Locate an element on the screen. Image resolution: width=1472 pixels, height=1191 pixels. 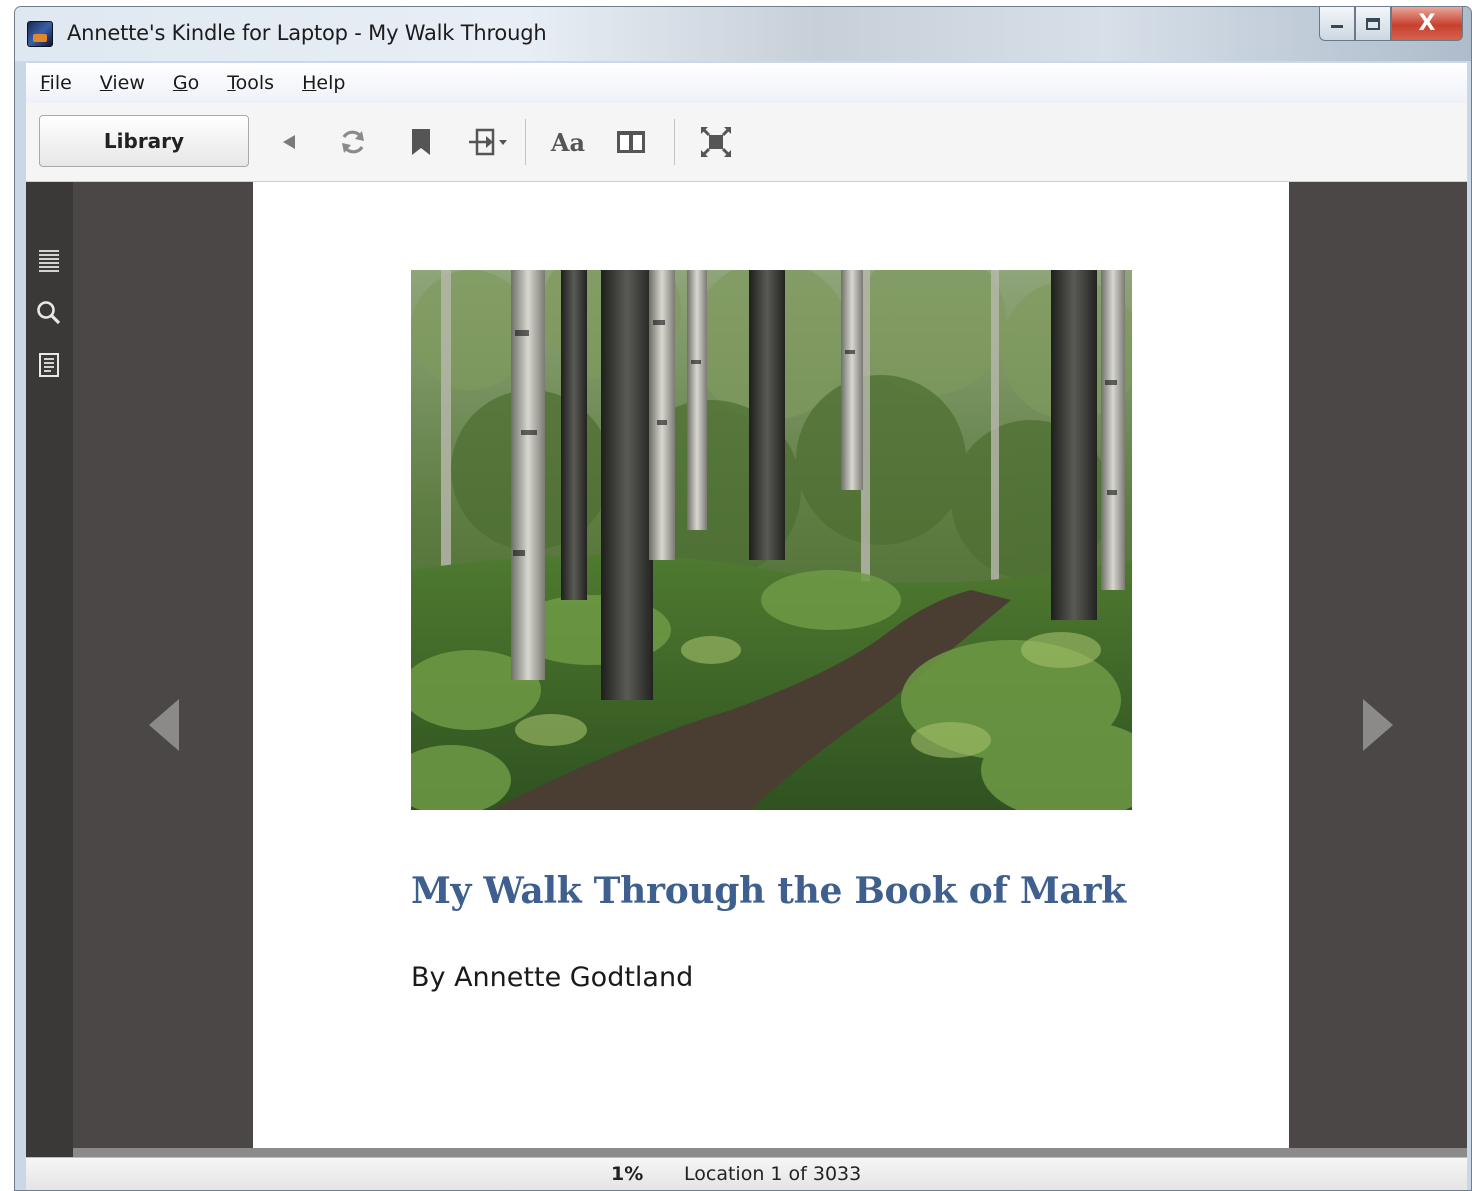
menu-file: File is located at coordinates (56, 83).